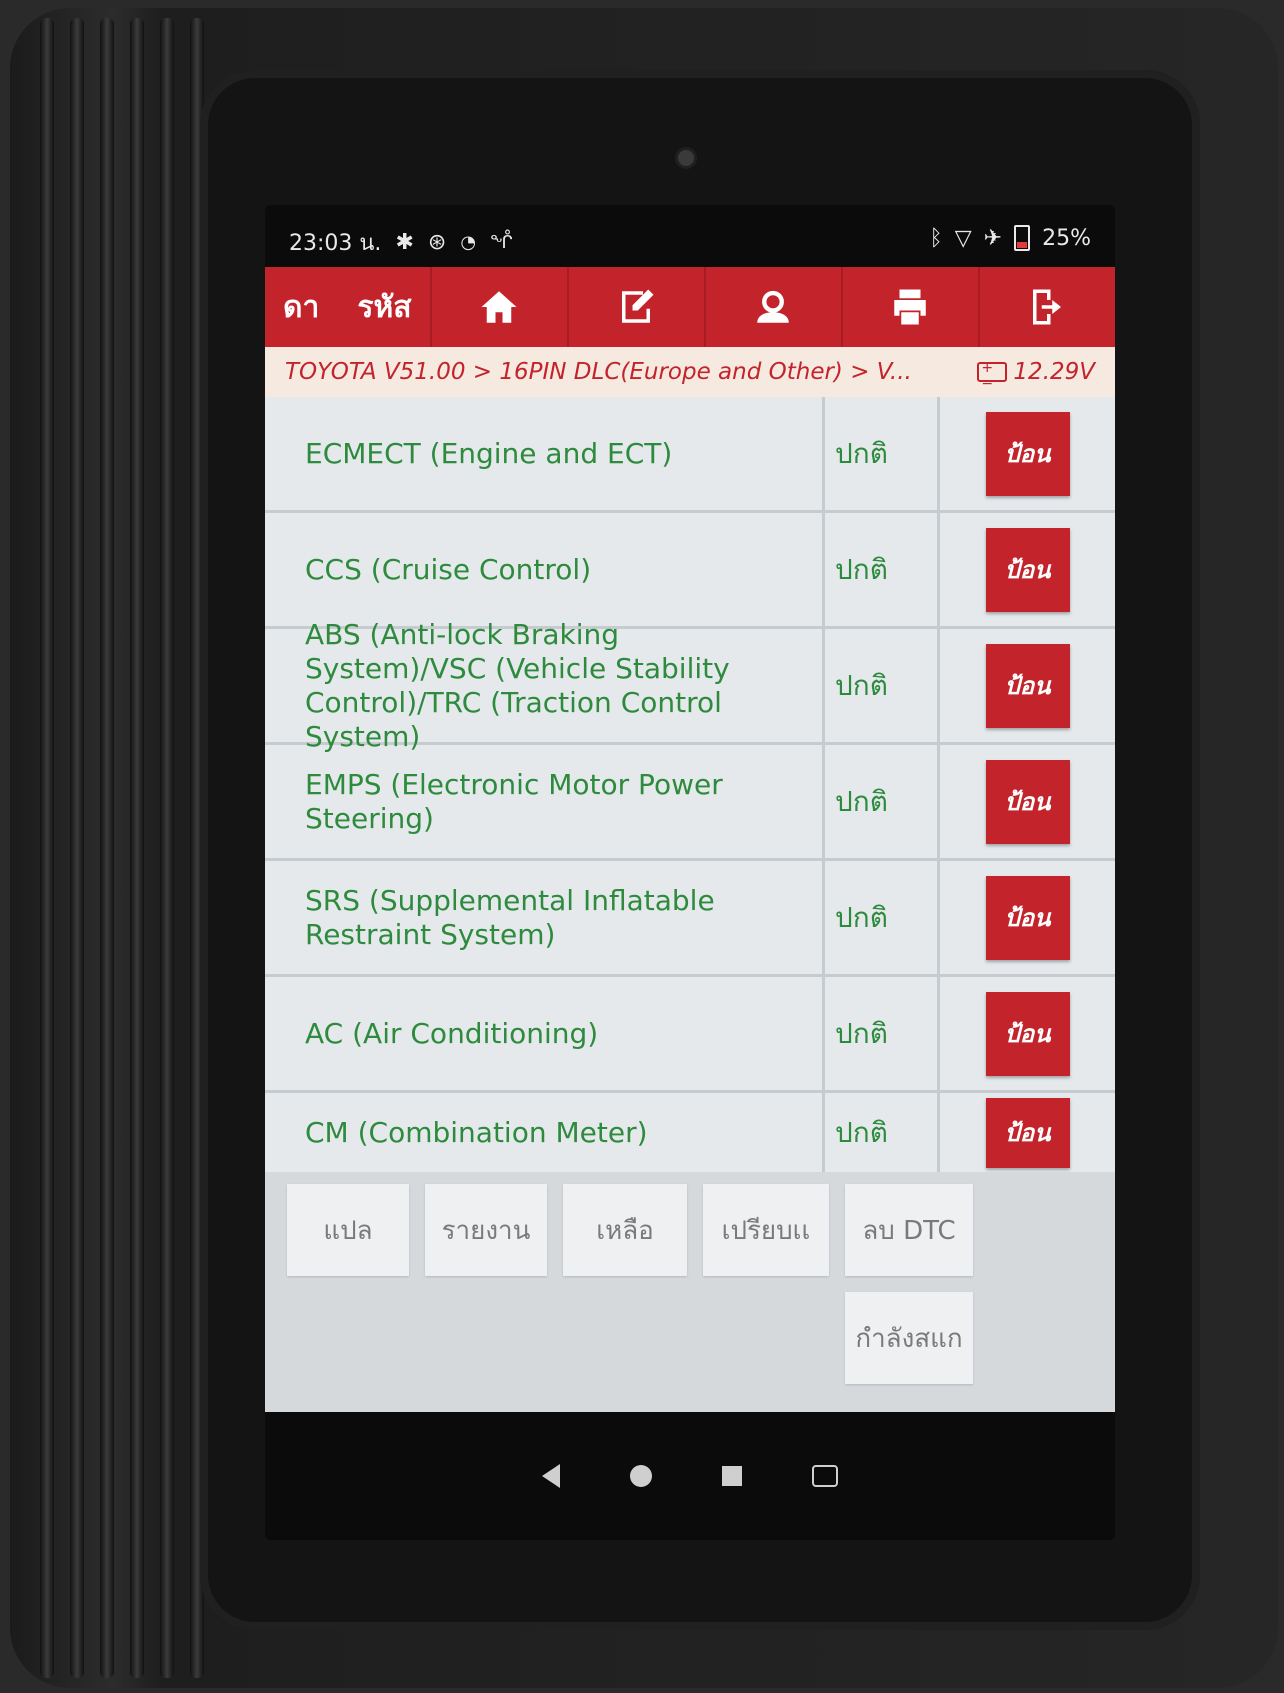 The height and width of the screenshot is (1693, 1284). What do you see at coordinates (486, 1230) in the screenshot?
I see `report-button: รายงาน` at bounding box center [486, 1230].